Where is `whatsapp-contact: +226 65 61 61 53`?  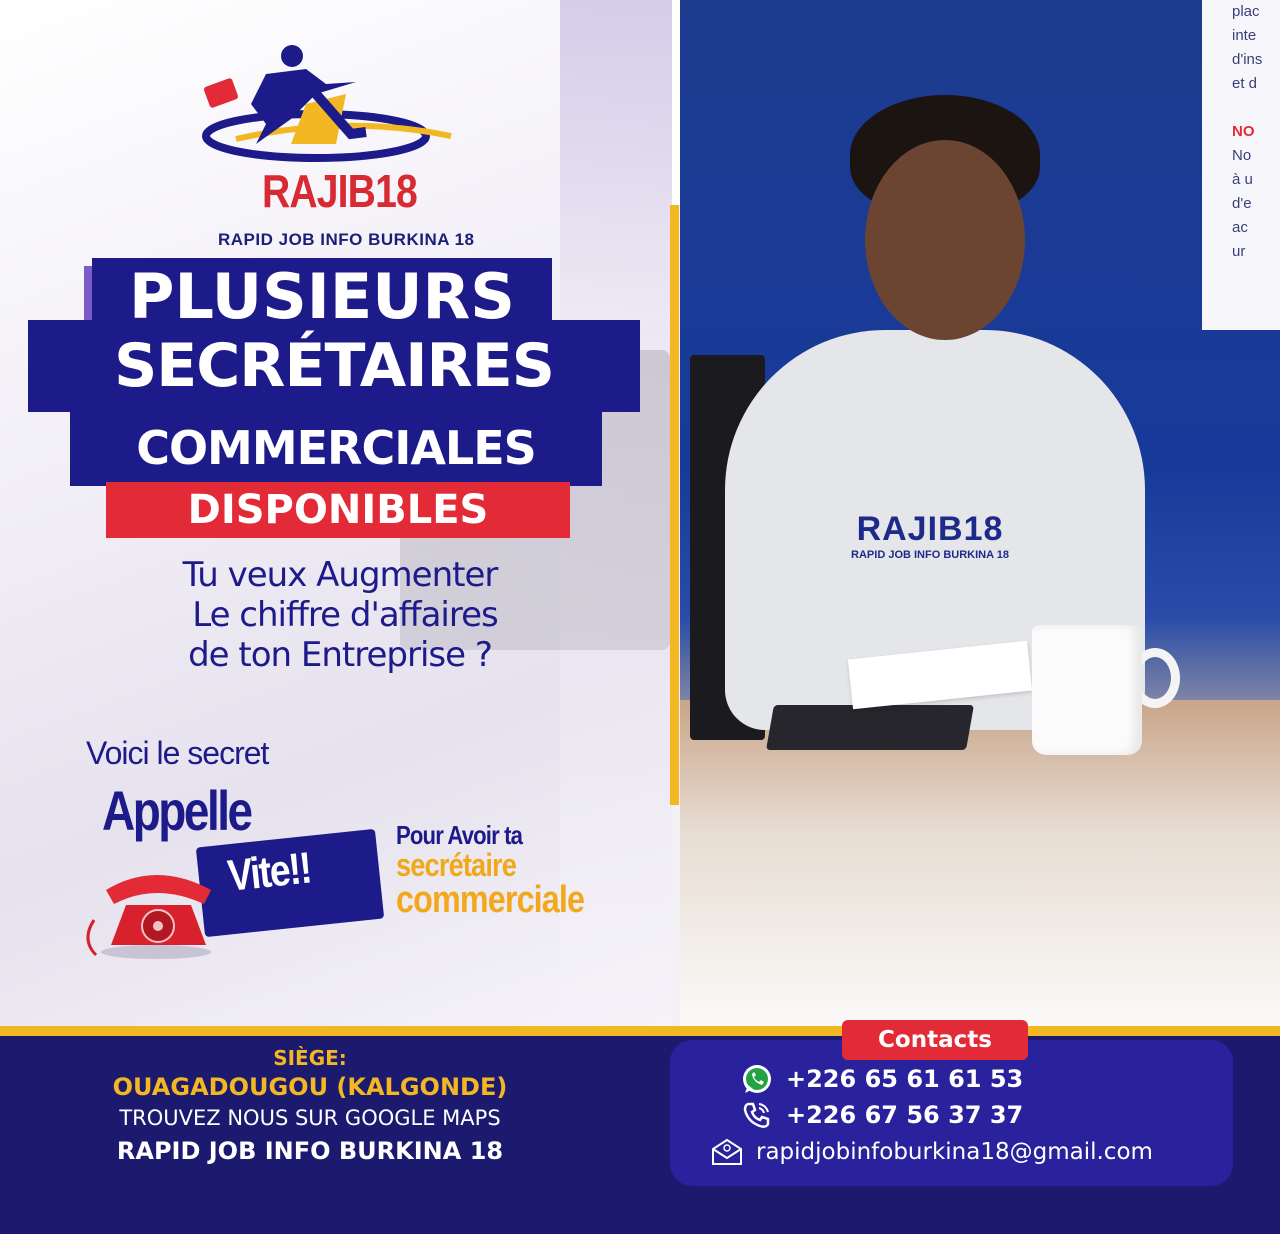
whatsapp-contact: +226 65 61 61 53 is located at coordinates (881, 1079).